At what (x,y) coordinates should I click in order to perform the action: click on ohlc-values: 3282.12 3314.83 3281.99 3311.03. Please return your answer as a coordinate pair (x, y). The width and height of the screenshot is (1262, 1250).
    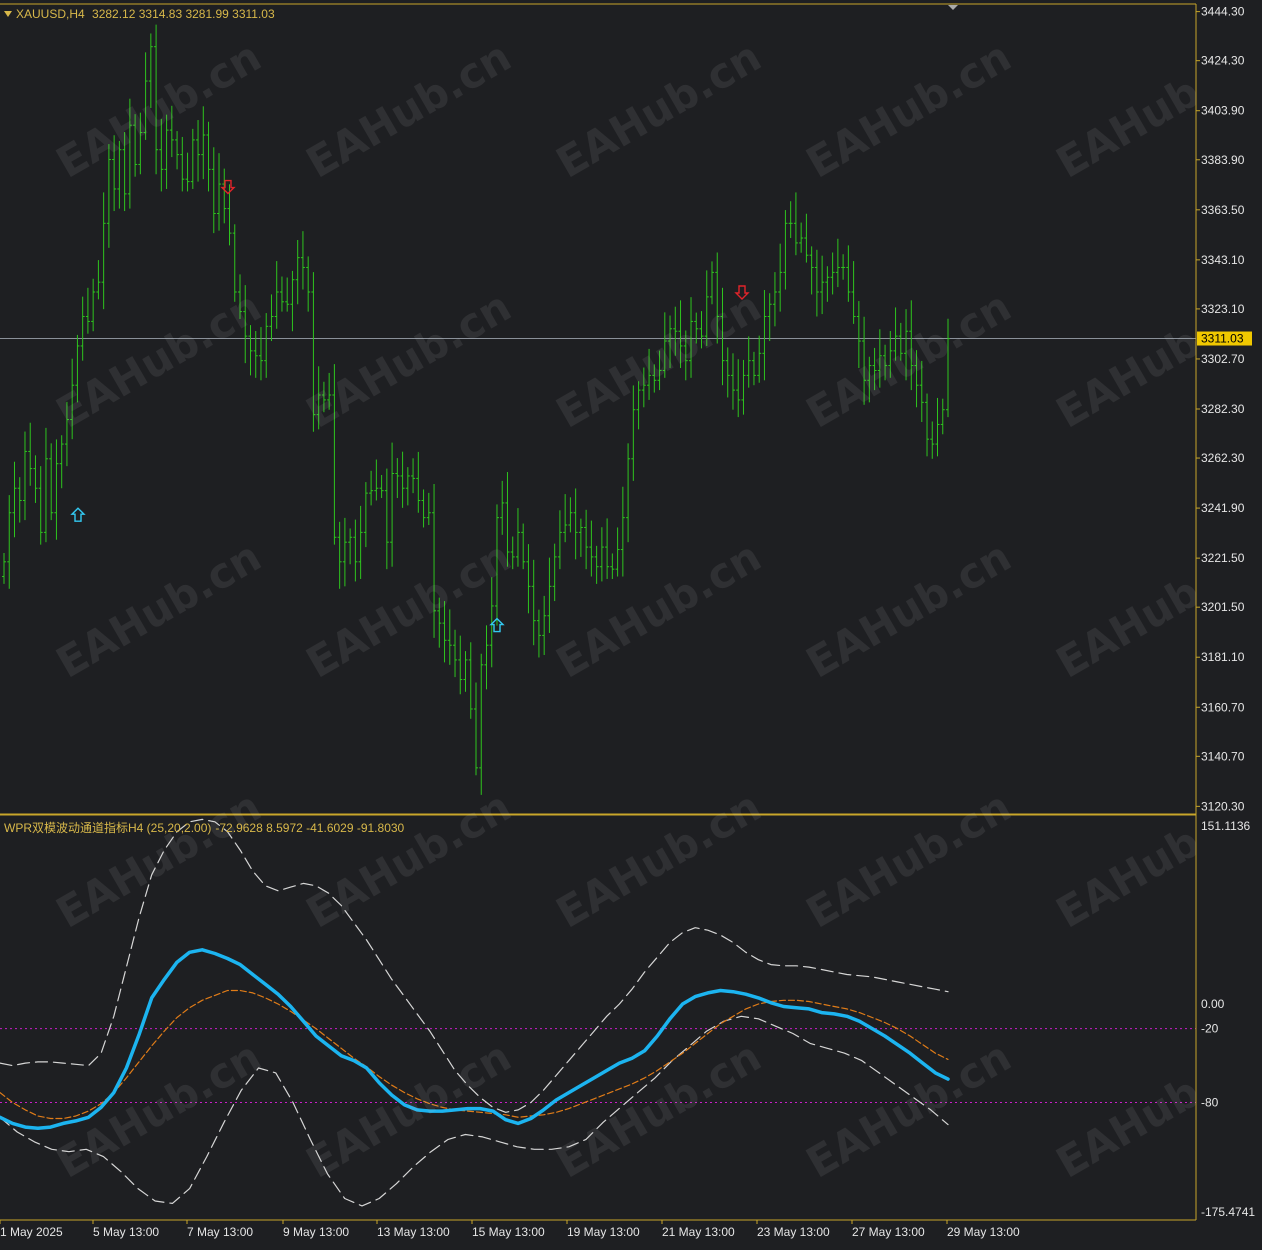
    Looking at the image, I should click on (183, 14).